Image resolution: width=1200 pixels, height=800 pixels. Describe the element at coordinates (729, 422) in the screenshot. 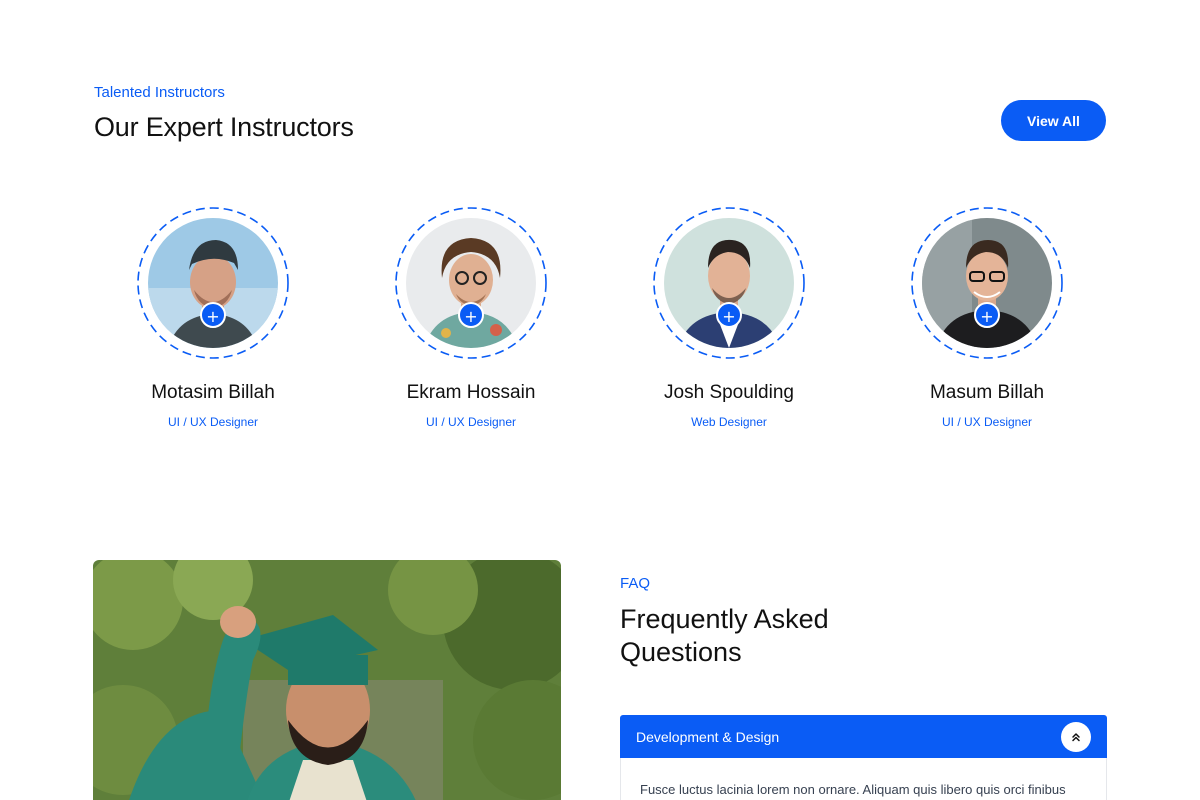

I see `instructor-role: Web Designer` at that location.